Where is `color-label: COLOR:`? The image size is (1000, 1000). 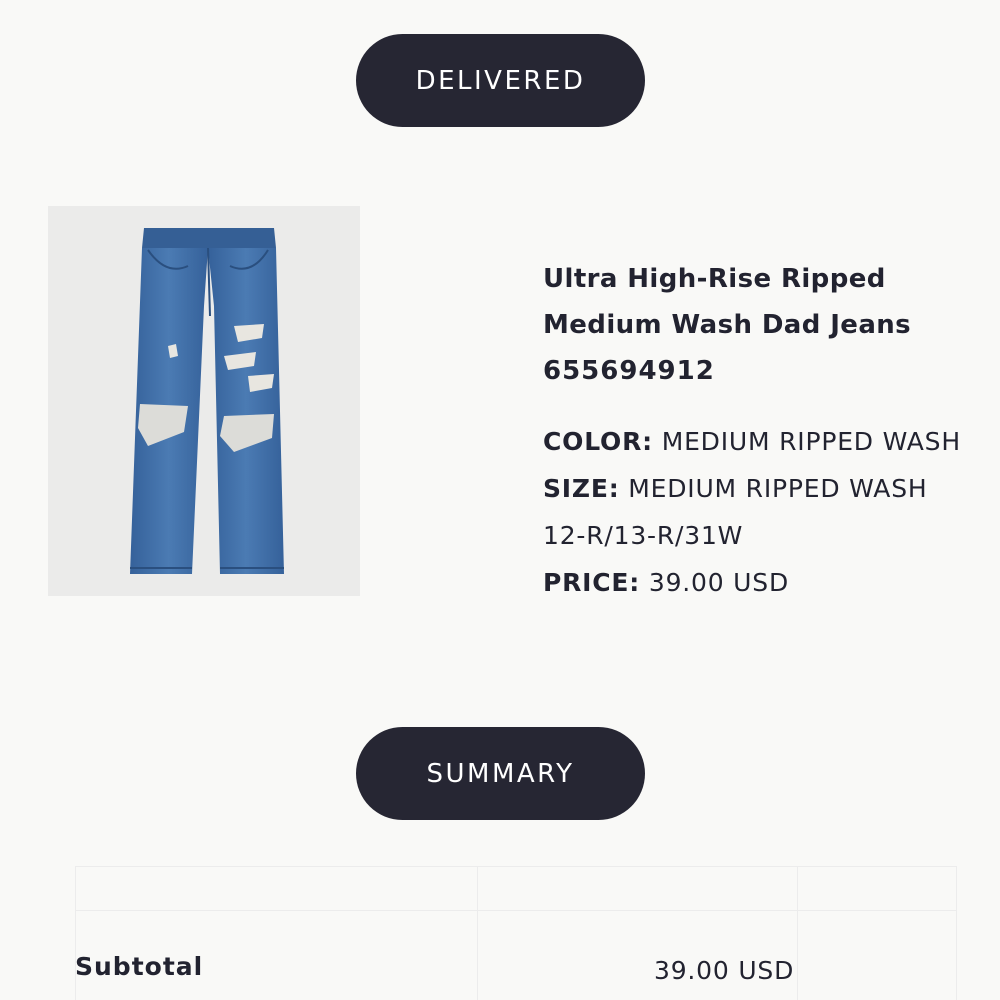
color-label: COLOR: is located at coordinates (598, 441).